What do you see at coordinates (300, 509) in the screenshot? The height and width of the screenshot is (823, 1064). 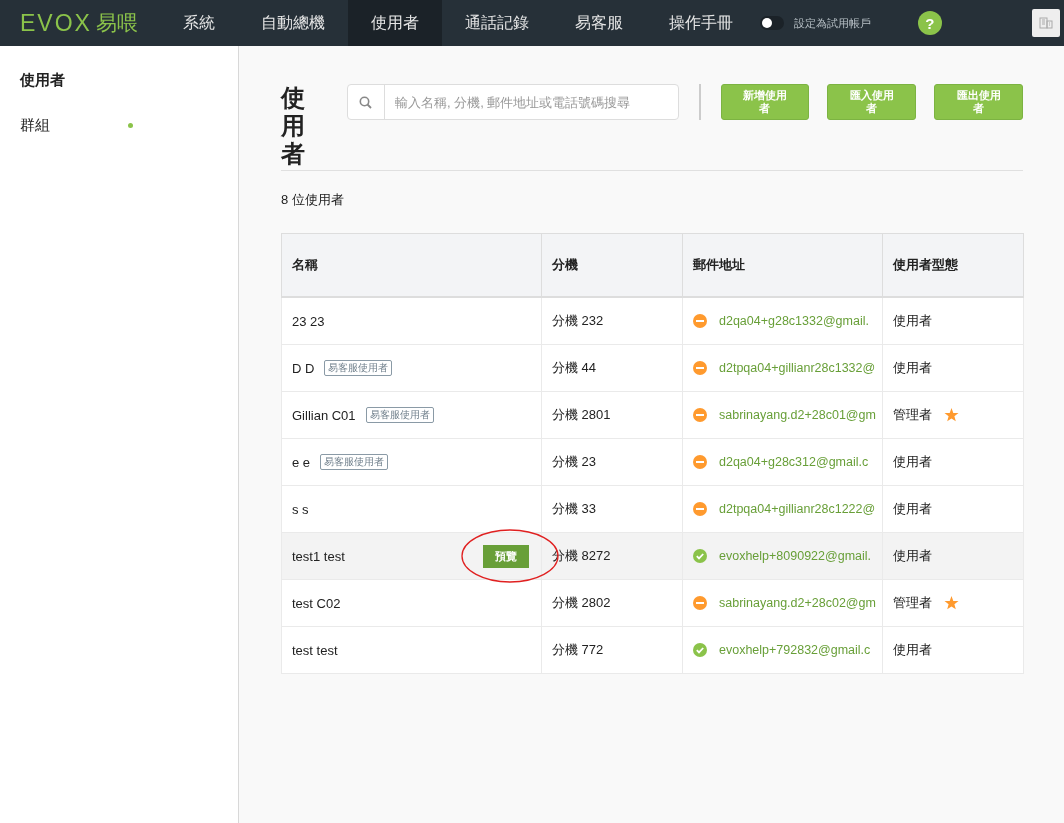 I see `user-name: s s` at bounding box center [300, 509].